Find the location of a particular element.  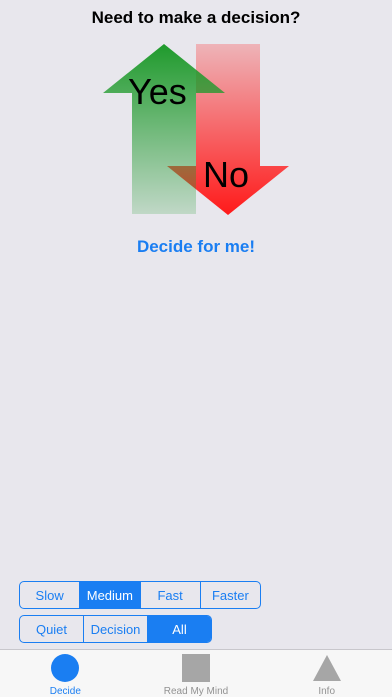

decide-for-me-button: Decide for me! is located at coordinates (196, 247).